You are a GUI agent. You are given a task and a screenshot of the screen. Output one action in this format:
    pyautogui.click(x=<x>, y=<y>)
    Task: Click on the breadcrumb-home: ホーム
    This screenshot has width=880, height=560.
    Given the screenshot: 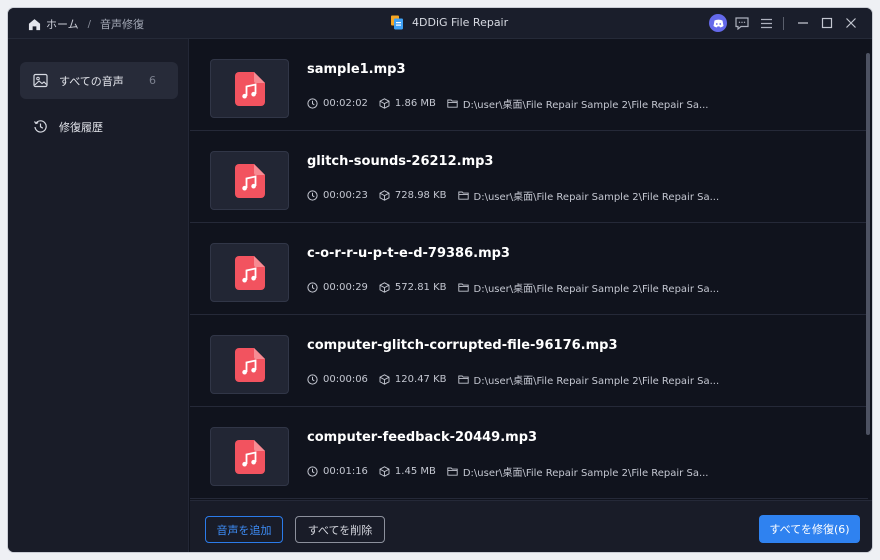 What is the action you would take?
    pyautogui.click(x=62, y=24)
    